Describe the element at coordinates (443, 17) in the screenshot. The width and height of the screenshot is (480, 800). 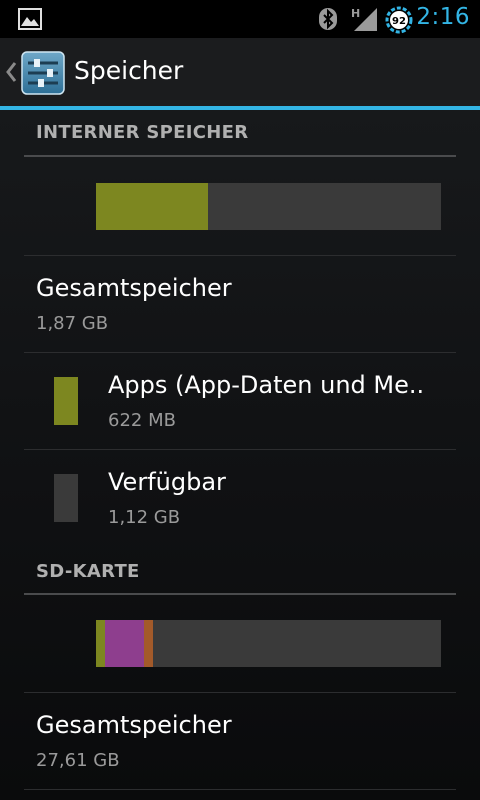
I see `clock: 2:16` at that location.